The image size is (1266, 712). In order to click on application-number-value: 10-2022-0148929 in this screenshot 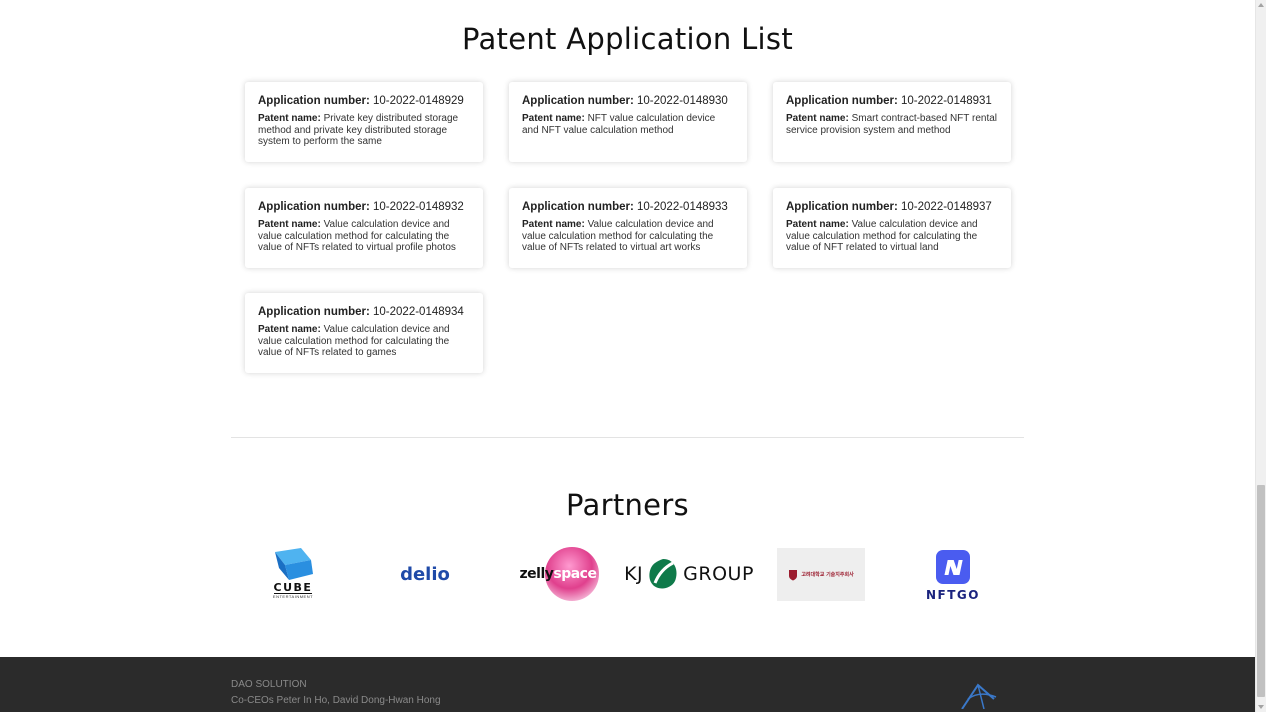, I will do `click(418, 101)`.